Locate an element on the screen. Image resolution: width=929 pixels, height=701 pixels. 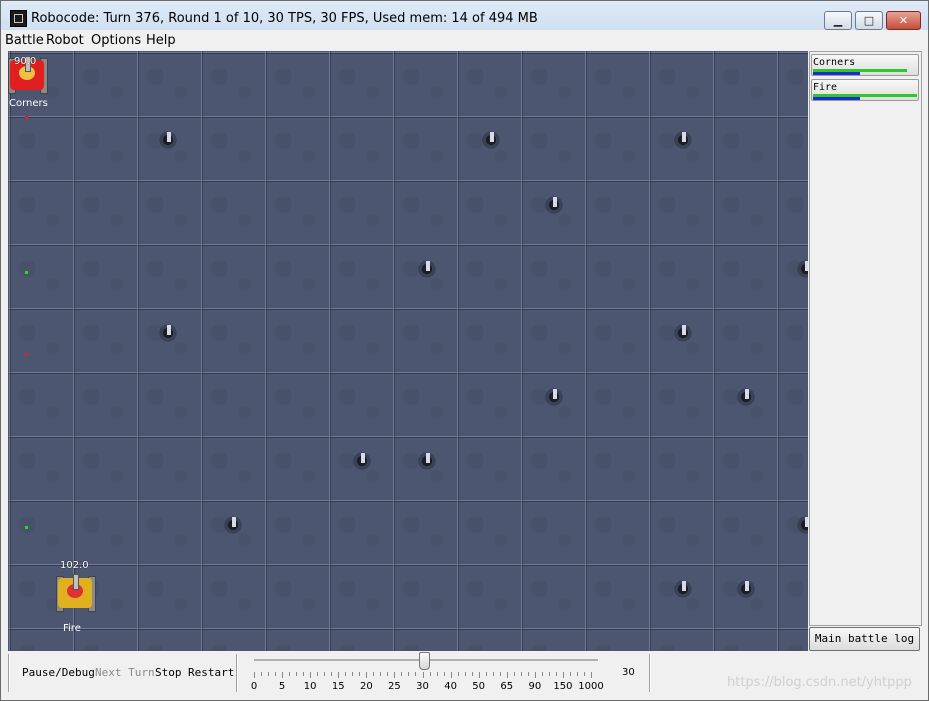
robot-button-label: Fire is located at coordinates (825, 87).